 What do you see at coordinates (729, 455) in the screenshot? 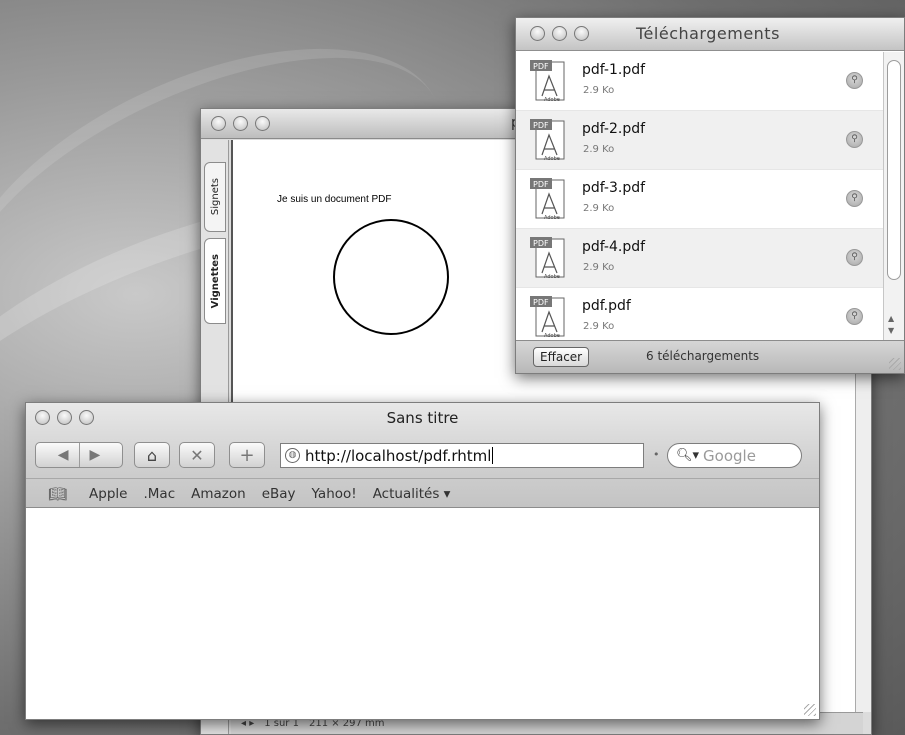
I see `search-placeholder: Google` at bounding box center [729, 455].